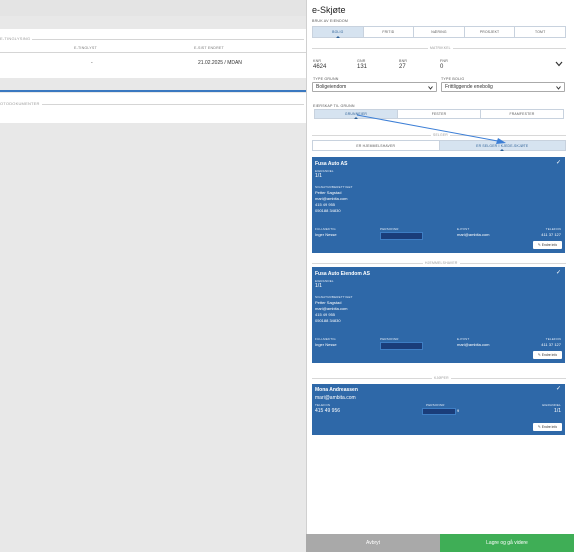 This screenshot has width=574, height=552. What do you see at coordinates (540, 32) in the screenshot?
I see `tab-tomt: TOMT` at bounding box center [540, 32].